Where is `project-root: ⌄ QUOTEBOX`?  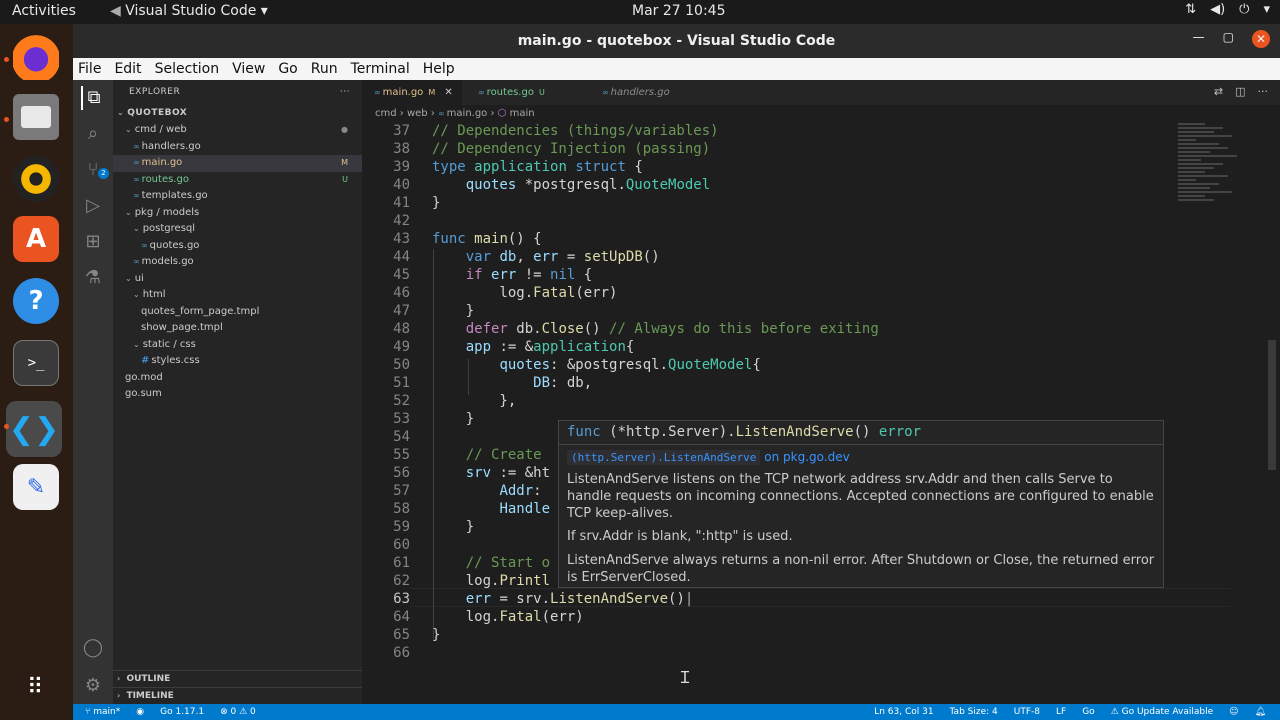
project-root: ⌄ QUOTEBOX is located at coordinates (237, 113).